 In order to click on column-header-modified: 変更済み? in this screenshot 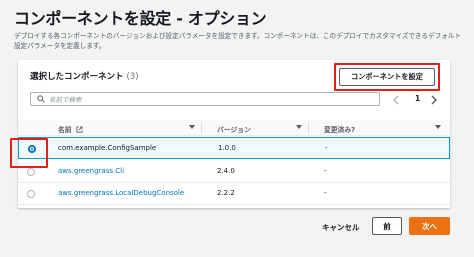, I will do `click(339, 129)`.